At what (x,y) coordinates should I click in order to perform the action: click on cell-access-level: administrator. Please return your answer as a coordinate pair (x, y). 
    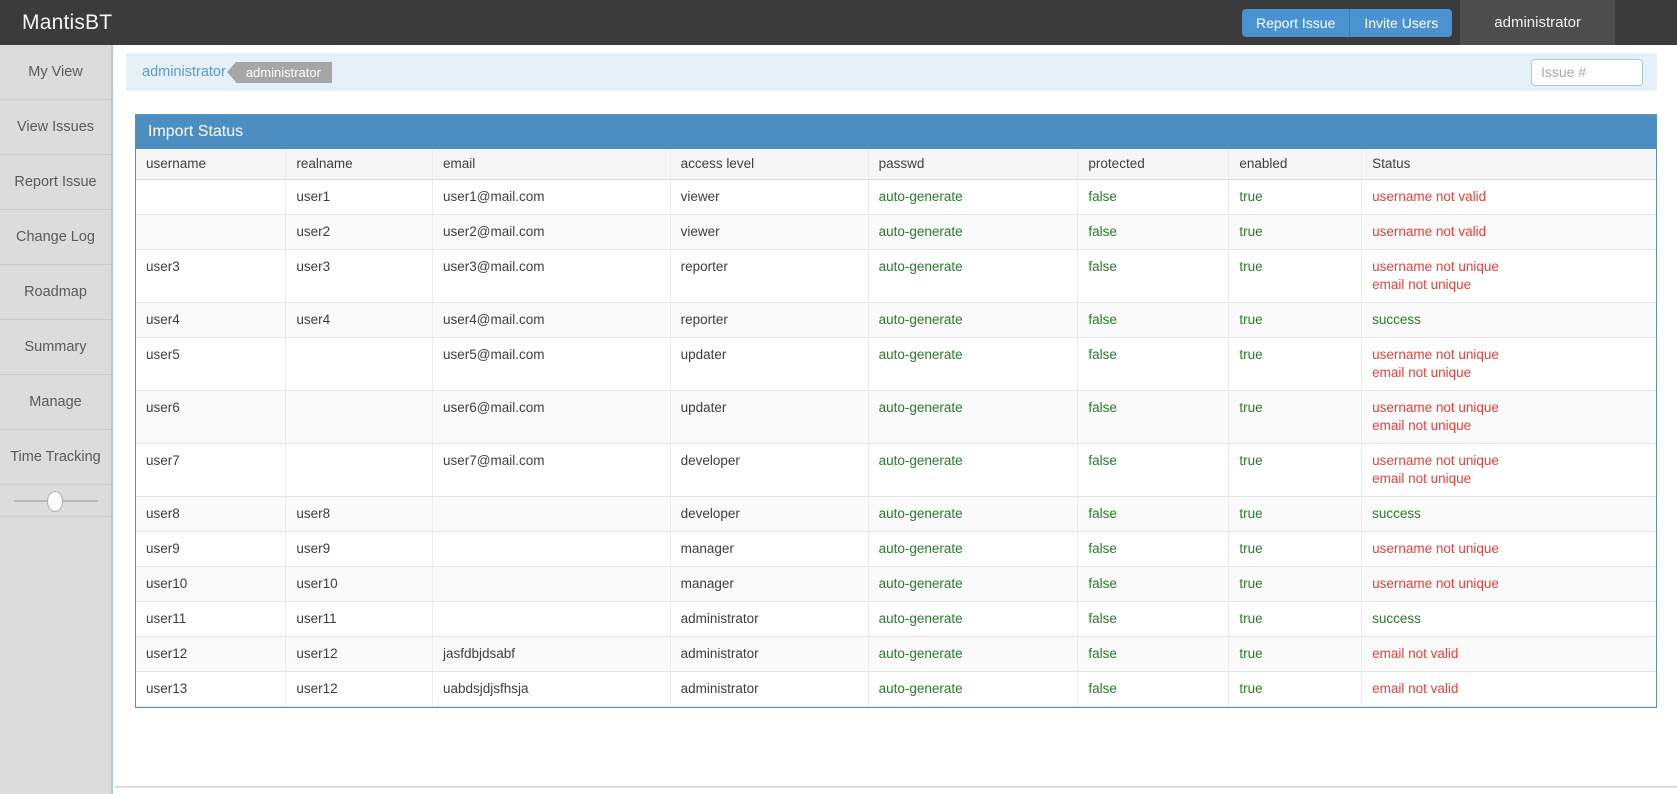
    Looking at the image, I should click on (769, 654).